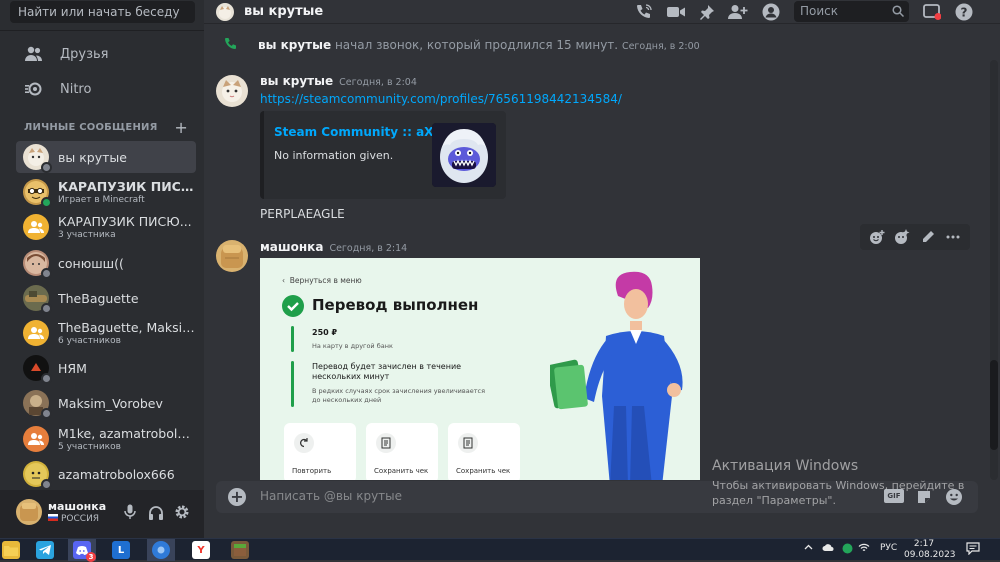 The image size is (1000, 562). I want to click on scrollbar-thumb, so click(994, 405).